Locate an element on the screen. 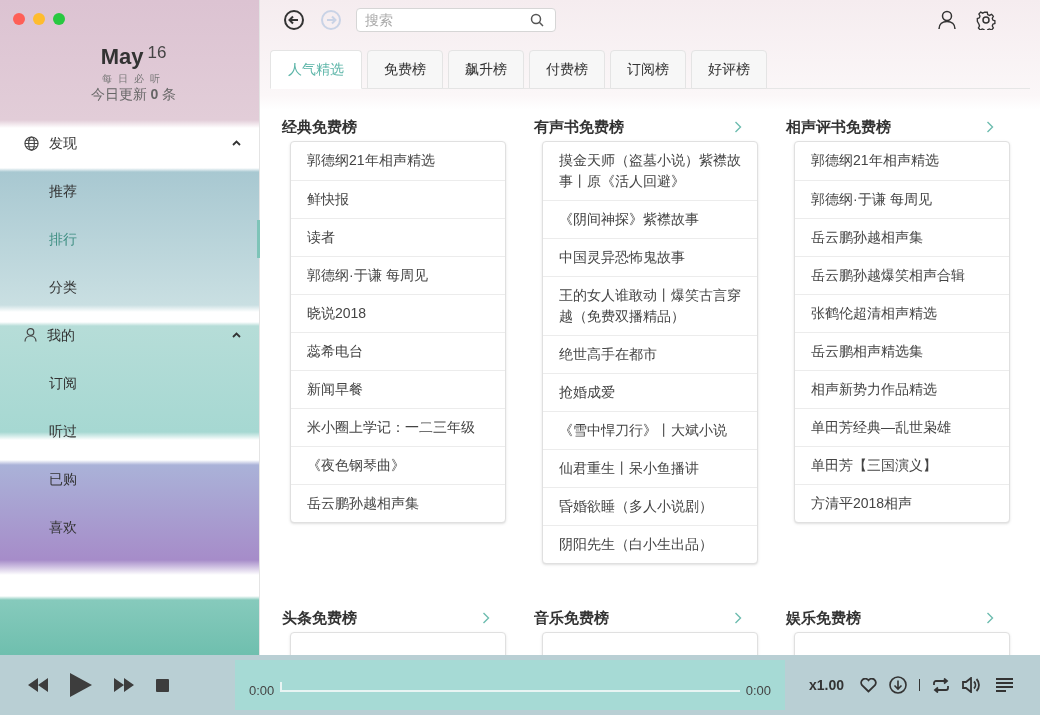 This screenshot has height=715, width=1040. tab: 免费榜 is located at coordinates (405, 69).